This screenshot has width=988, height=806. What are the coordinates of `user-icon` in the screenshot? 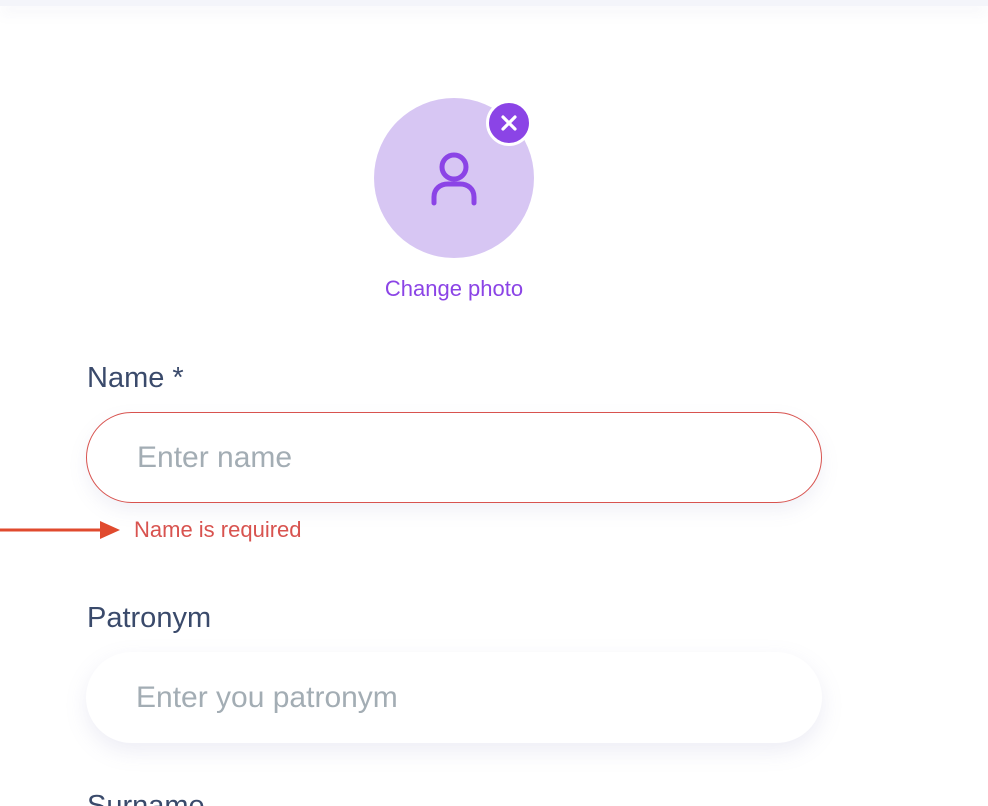 It's located at (454, 179).